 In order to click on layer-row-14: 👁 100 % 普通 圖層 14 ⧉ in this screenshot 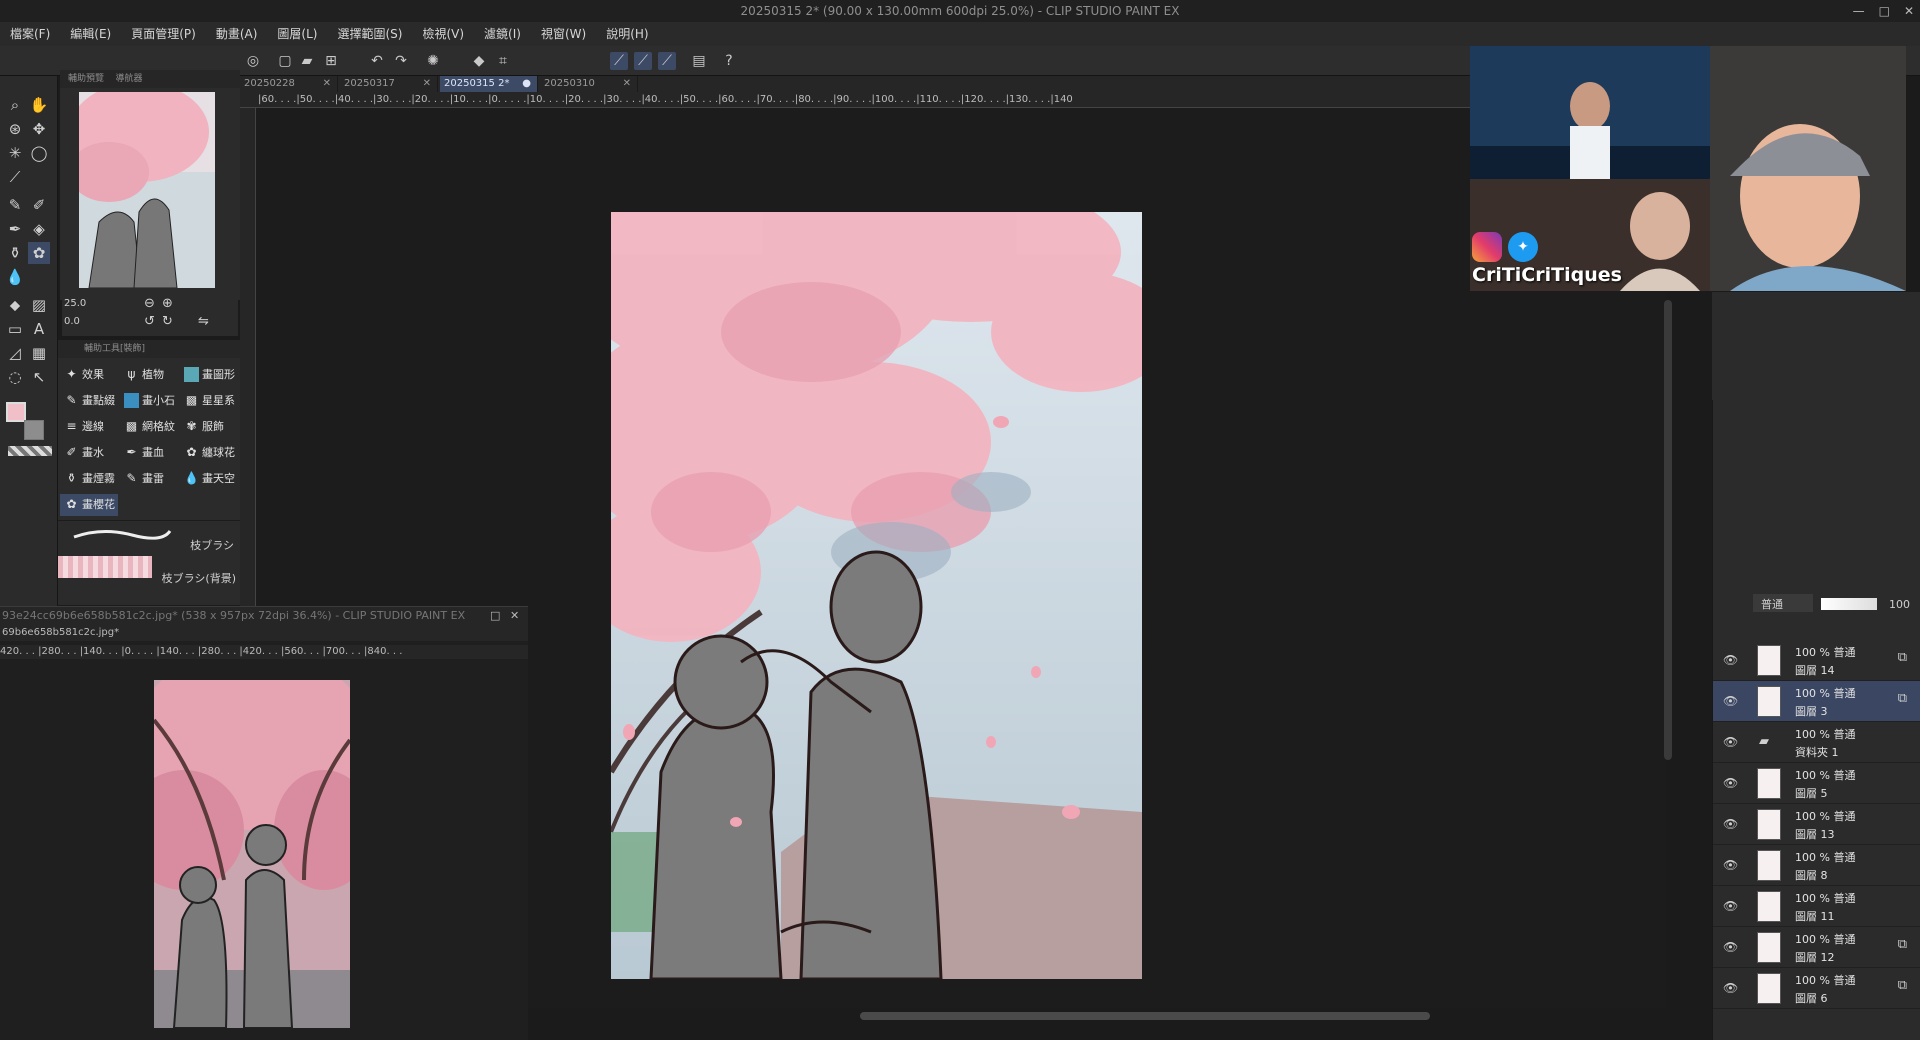, I will do `click(1816, 660)`.